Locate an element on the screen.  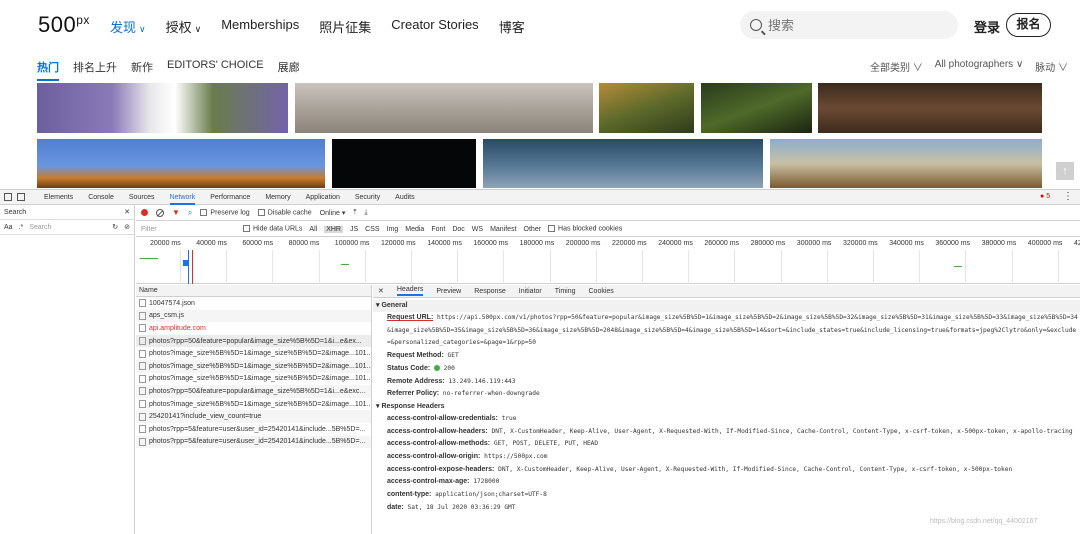
type-filter-button: Manifest is located at coordinates (503, 229).